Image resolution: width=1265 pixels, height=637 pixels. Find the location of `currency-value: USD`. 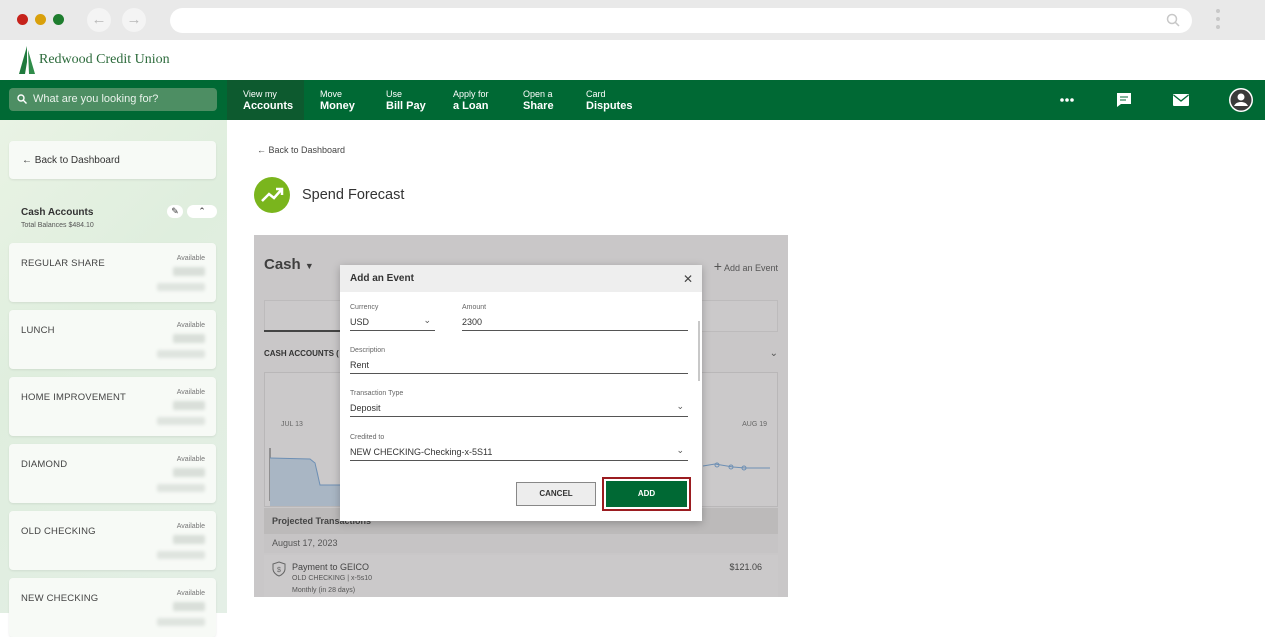

currency-value: USD is located at coordinates (360, 322).